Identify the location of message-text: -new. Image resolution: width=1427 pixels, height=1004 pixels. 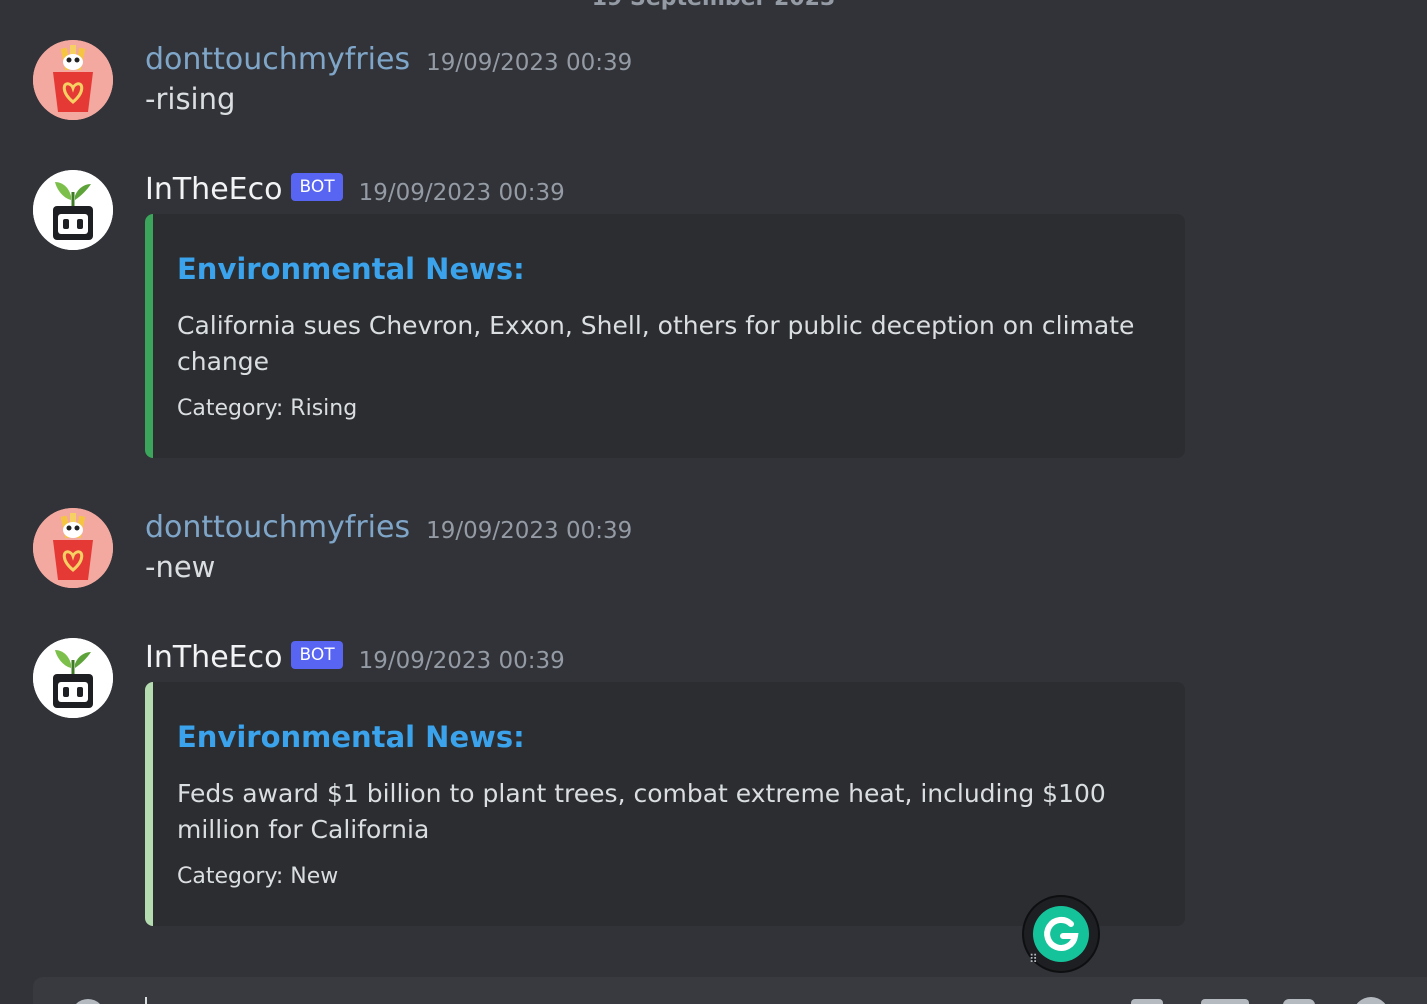
(180, 567).